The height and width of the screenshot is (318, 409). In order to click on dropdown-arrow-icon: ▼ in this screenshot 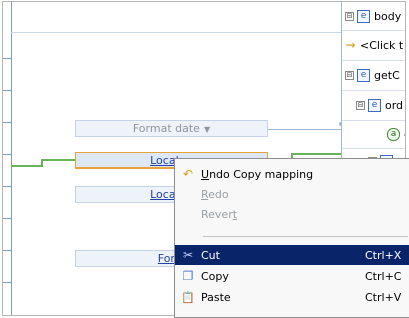, I will do `click(207, 129)`.